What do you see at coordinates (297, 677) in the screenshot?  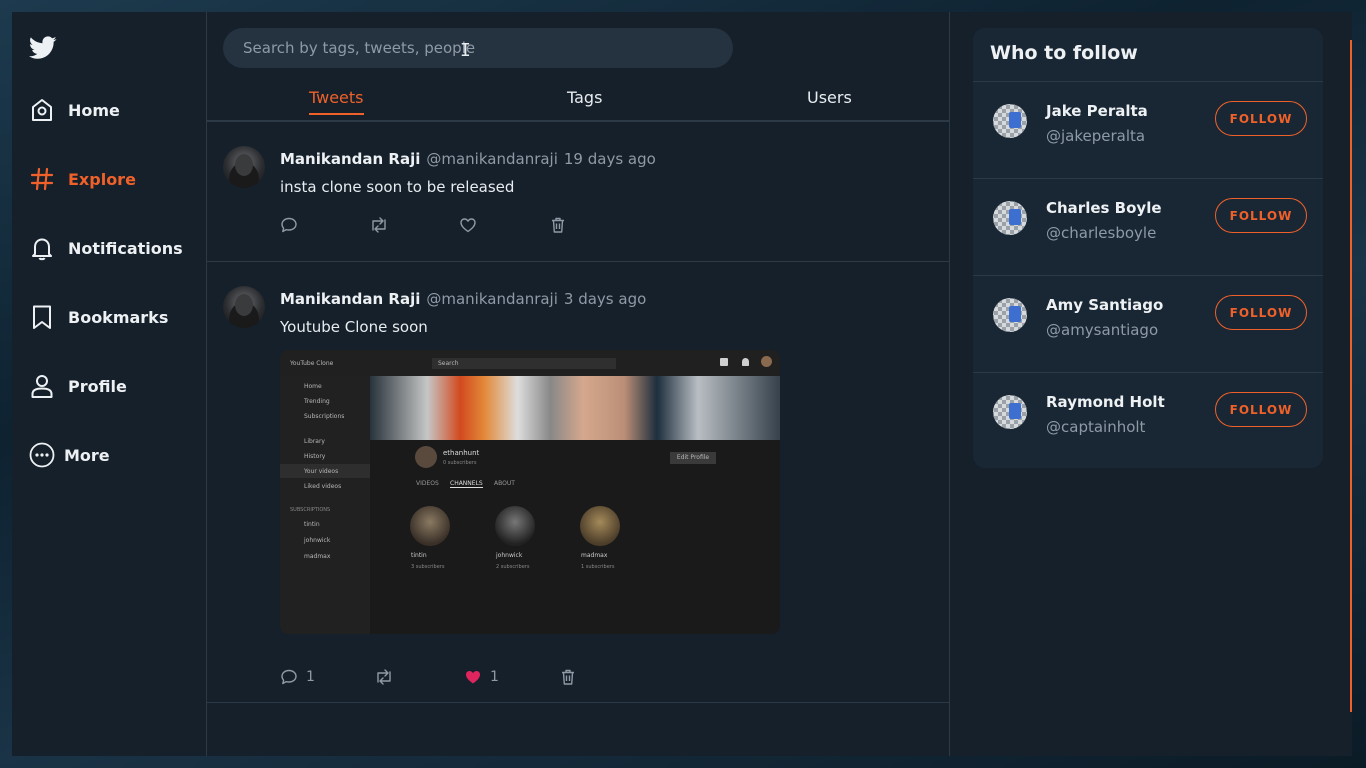 I see `comment-button: 1` at bounding box center [297, 677].